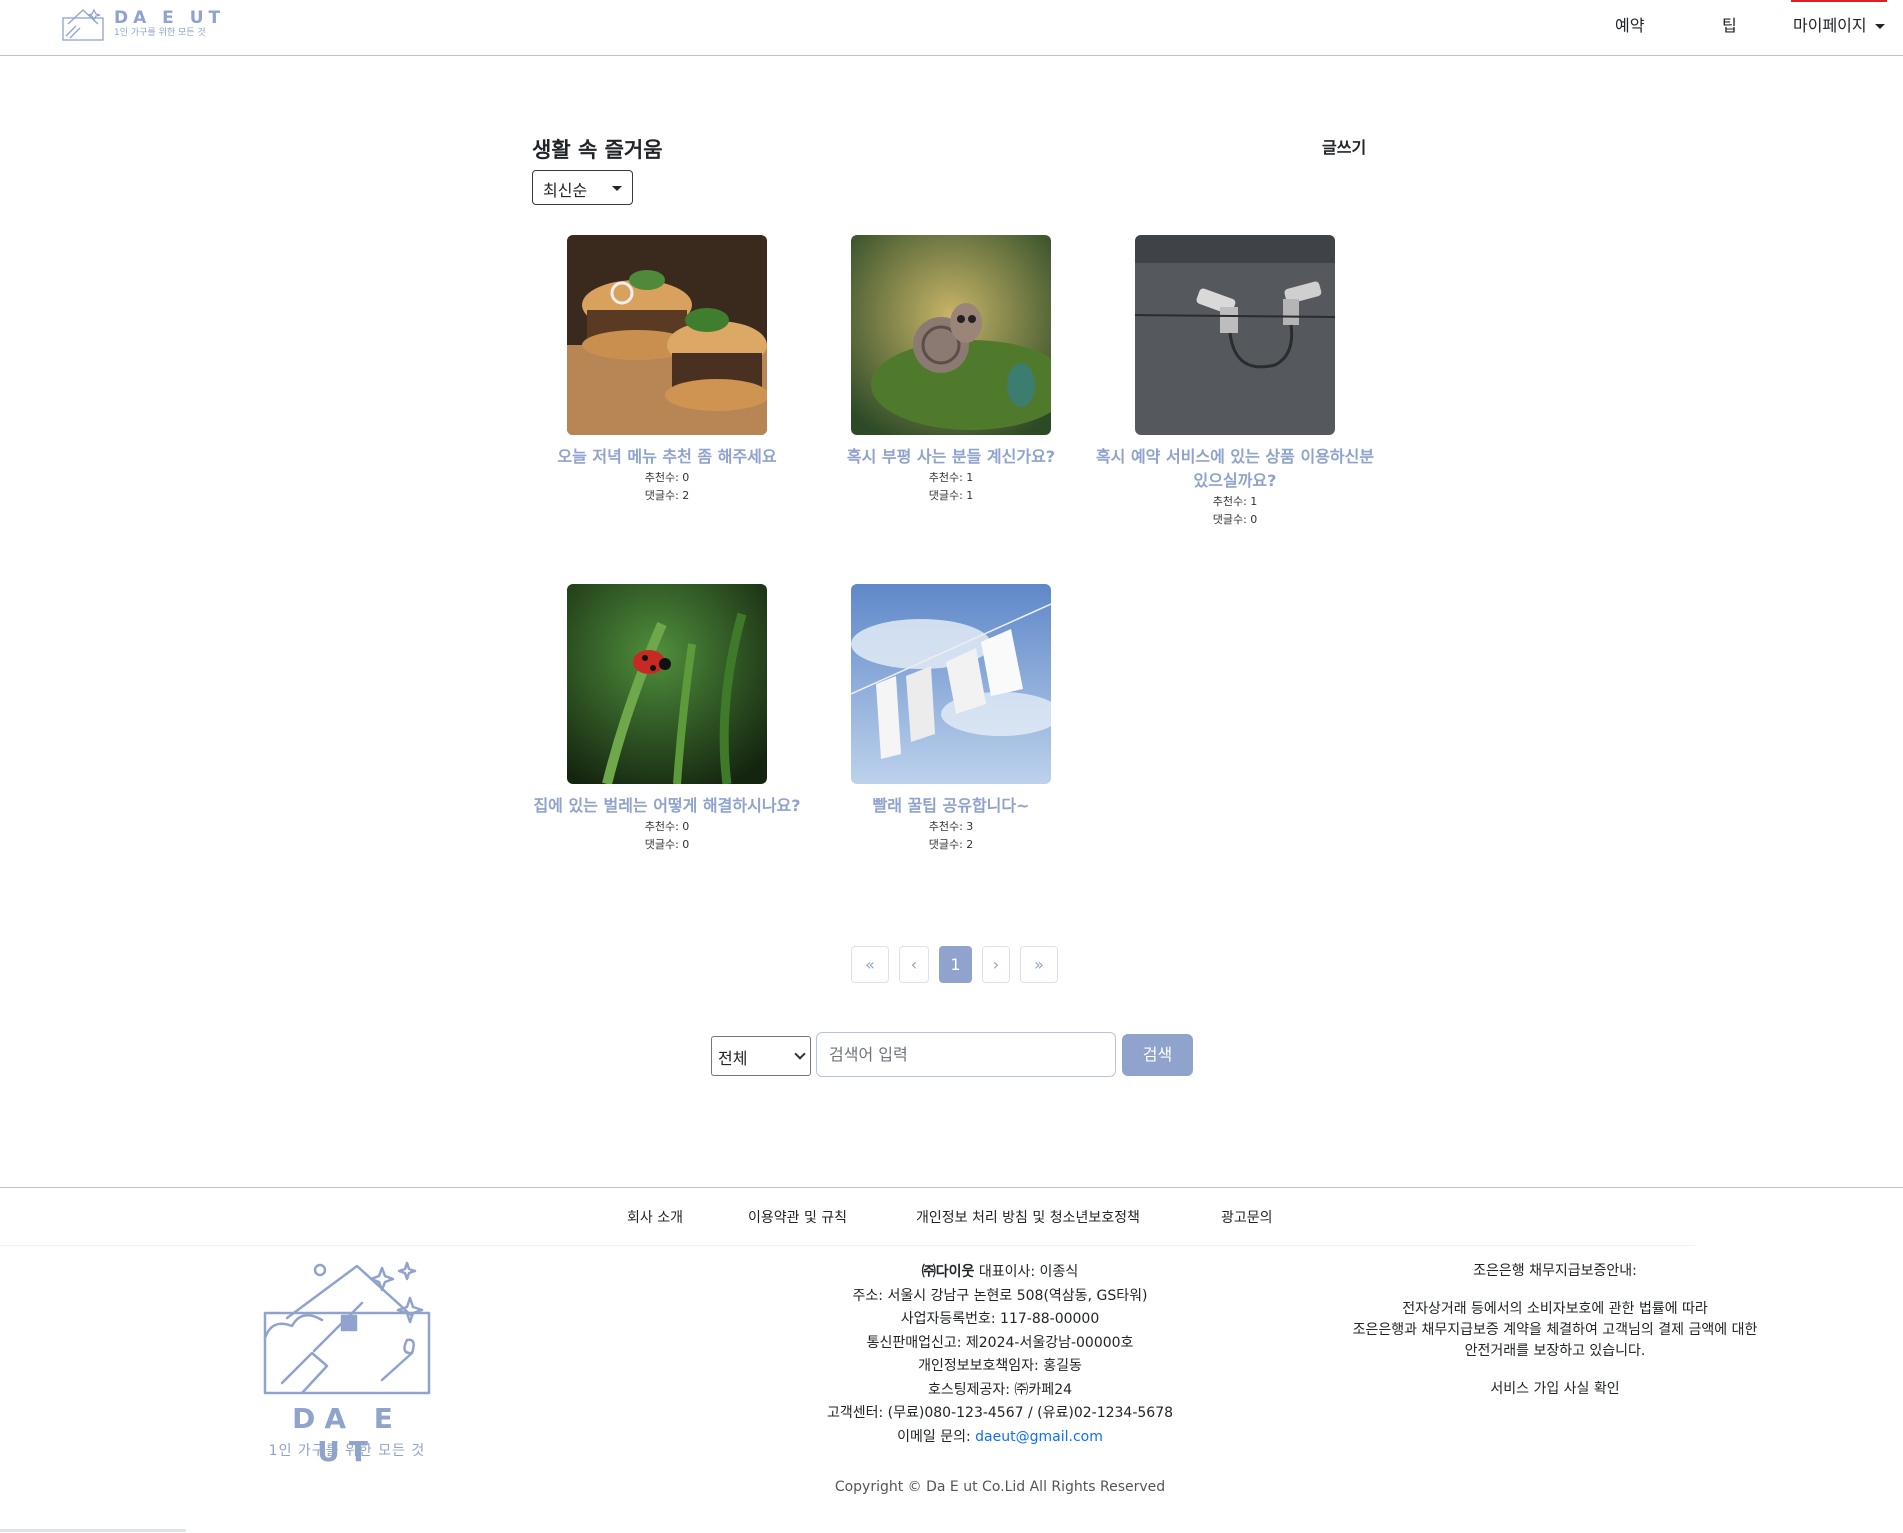 This screenshot has width=1903, height=1533. I want to click on first-page-button: «, so click(870, 964).